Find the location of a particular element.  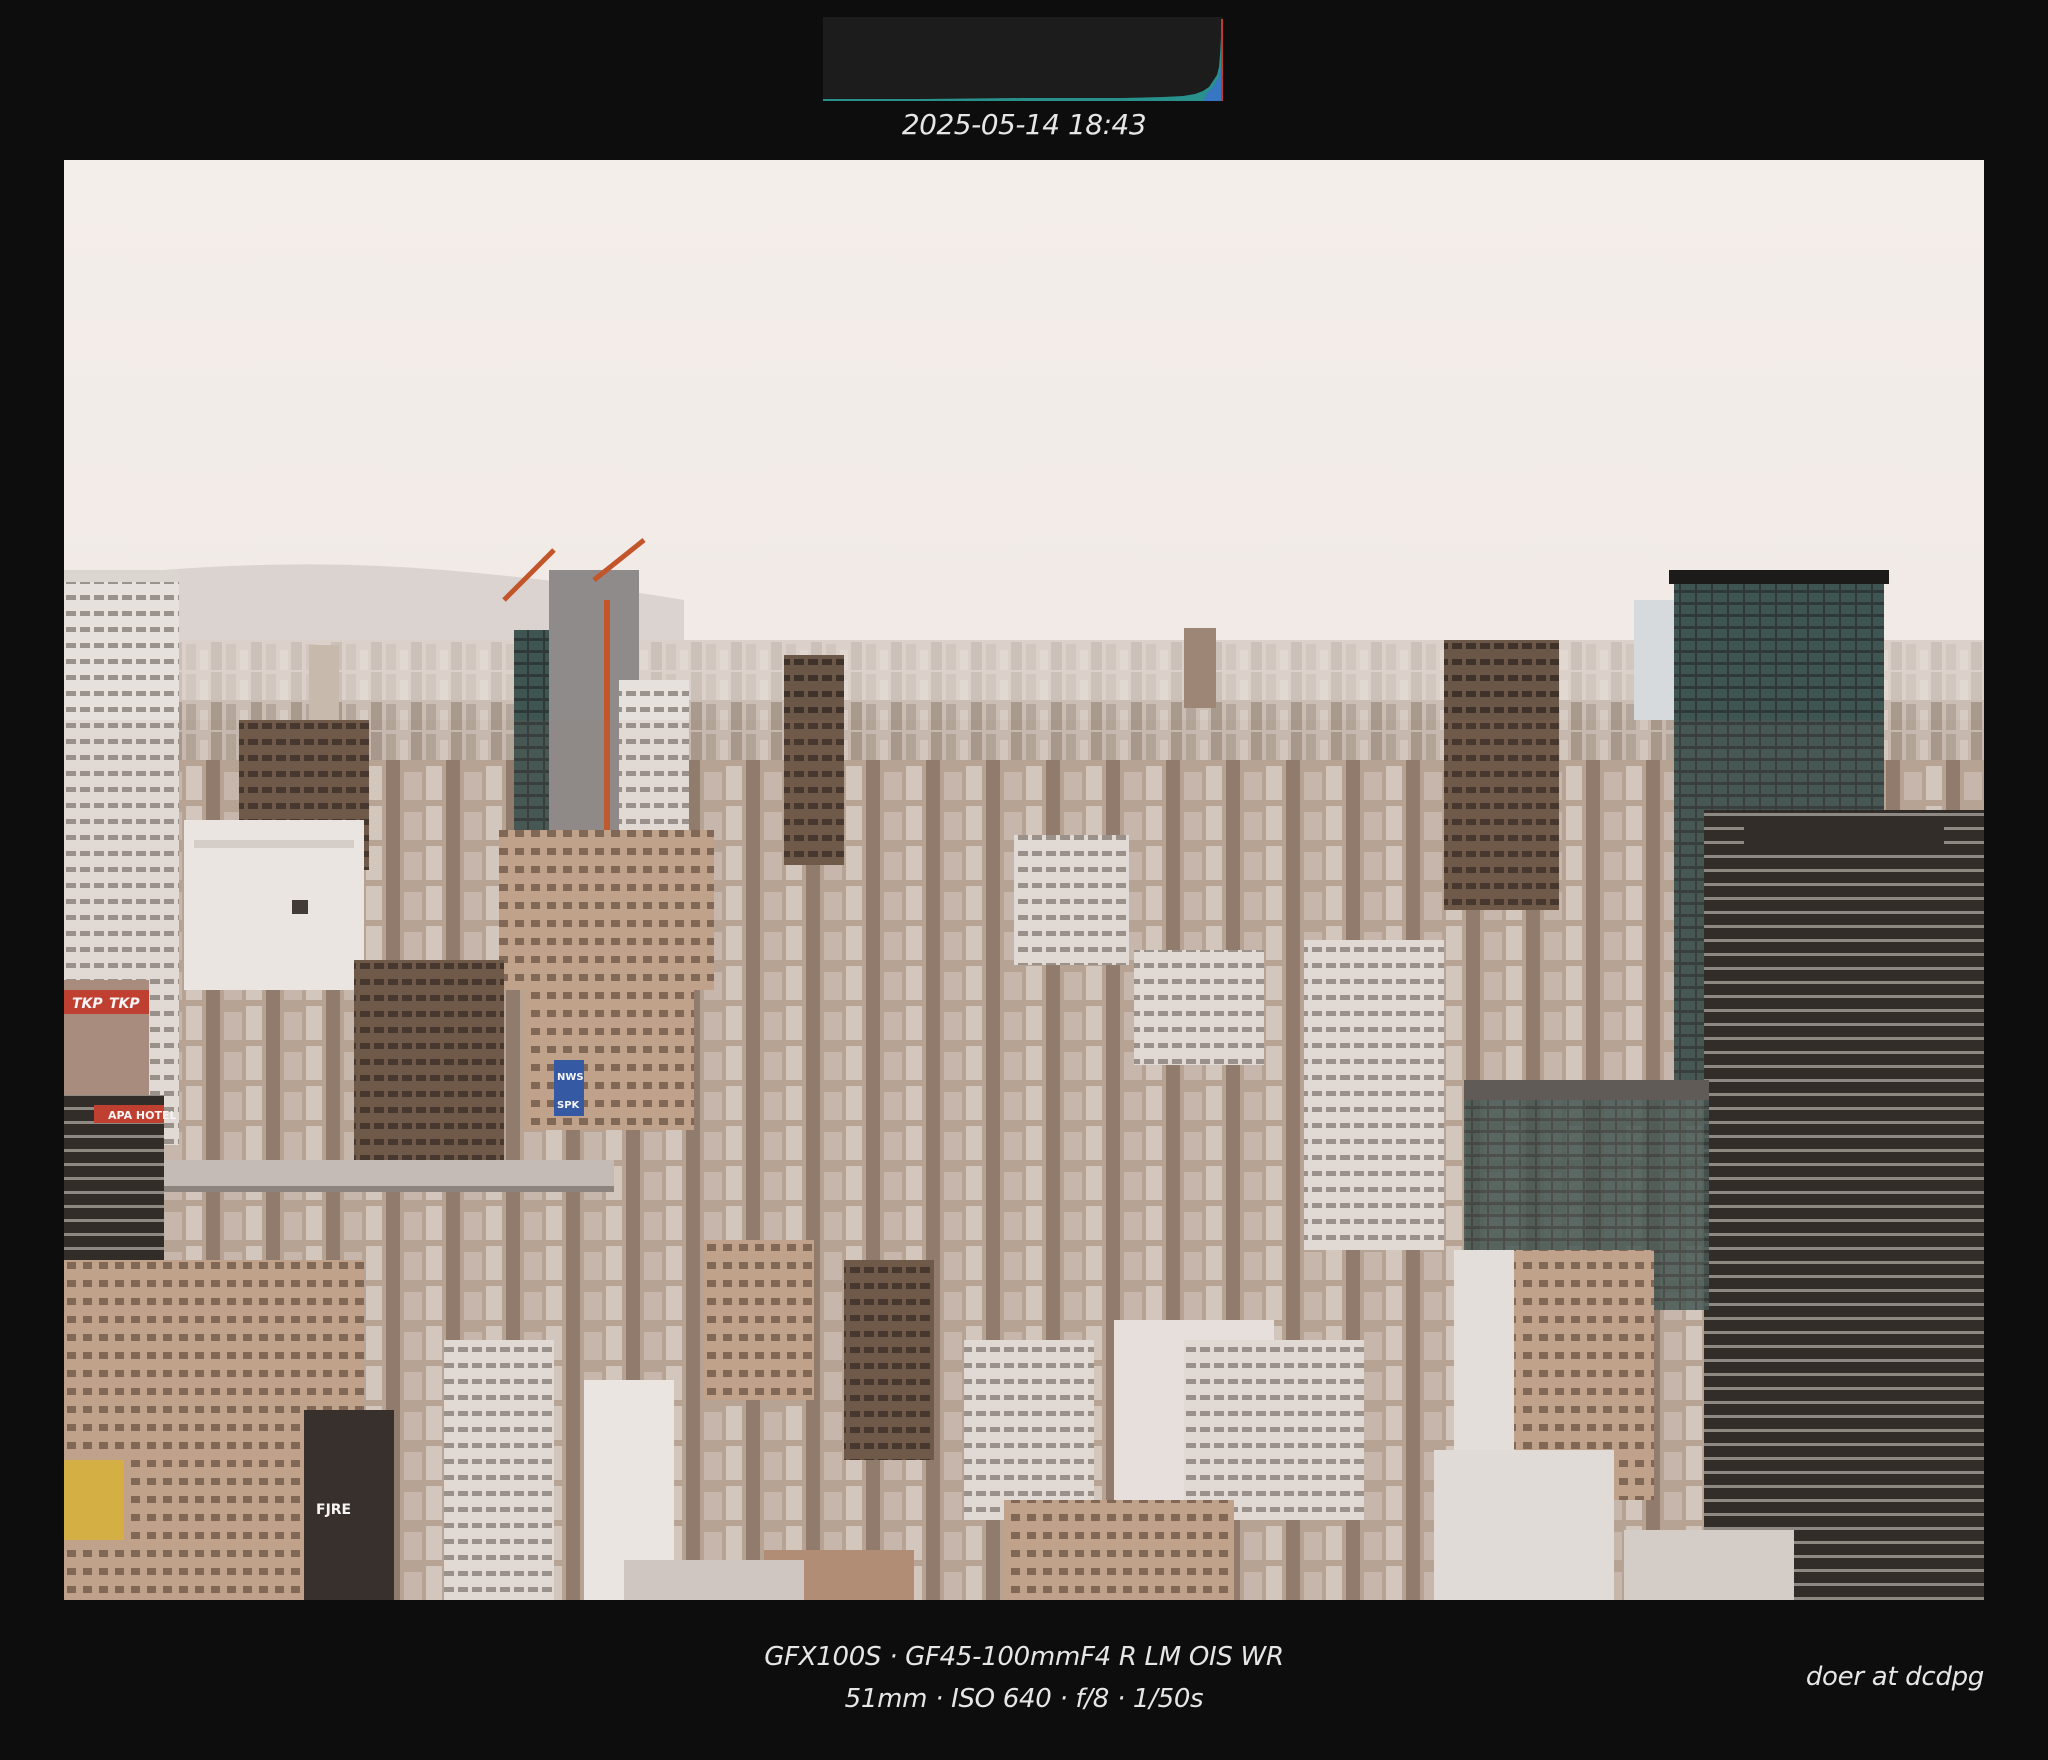

exif-settings: 51mm · ISO 640 · f/8 · 1/50s is located at coordinates (1024, 1699).